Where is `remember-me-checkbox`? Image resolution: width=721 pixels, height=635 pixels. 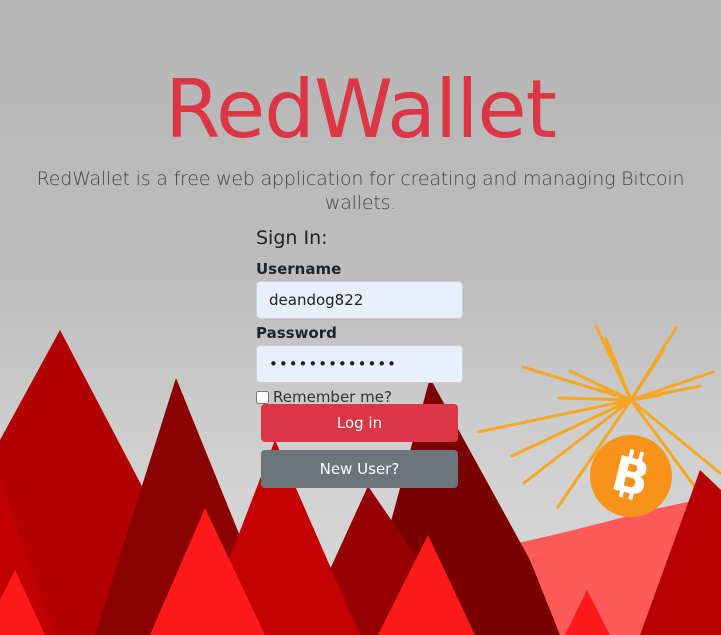
remember-me-checkbox is located at coordinates (262, 397).